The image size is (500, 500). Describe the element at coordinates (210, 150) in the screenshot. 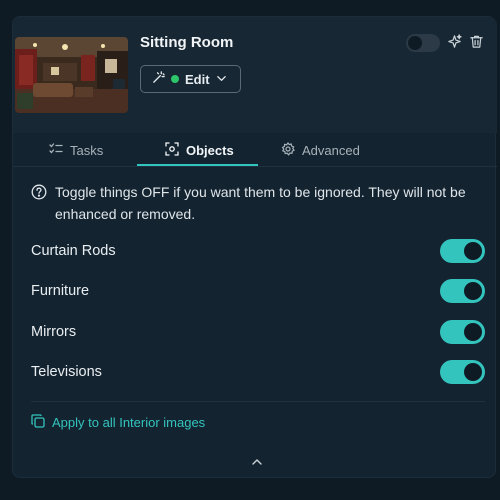

I see `tab-objects-label: Objects` at that location.